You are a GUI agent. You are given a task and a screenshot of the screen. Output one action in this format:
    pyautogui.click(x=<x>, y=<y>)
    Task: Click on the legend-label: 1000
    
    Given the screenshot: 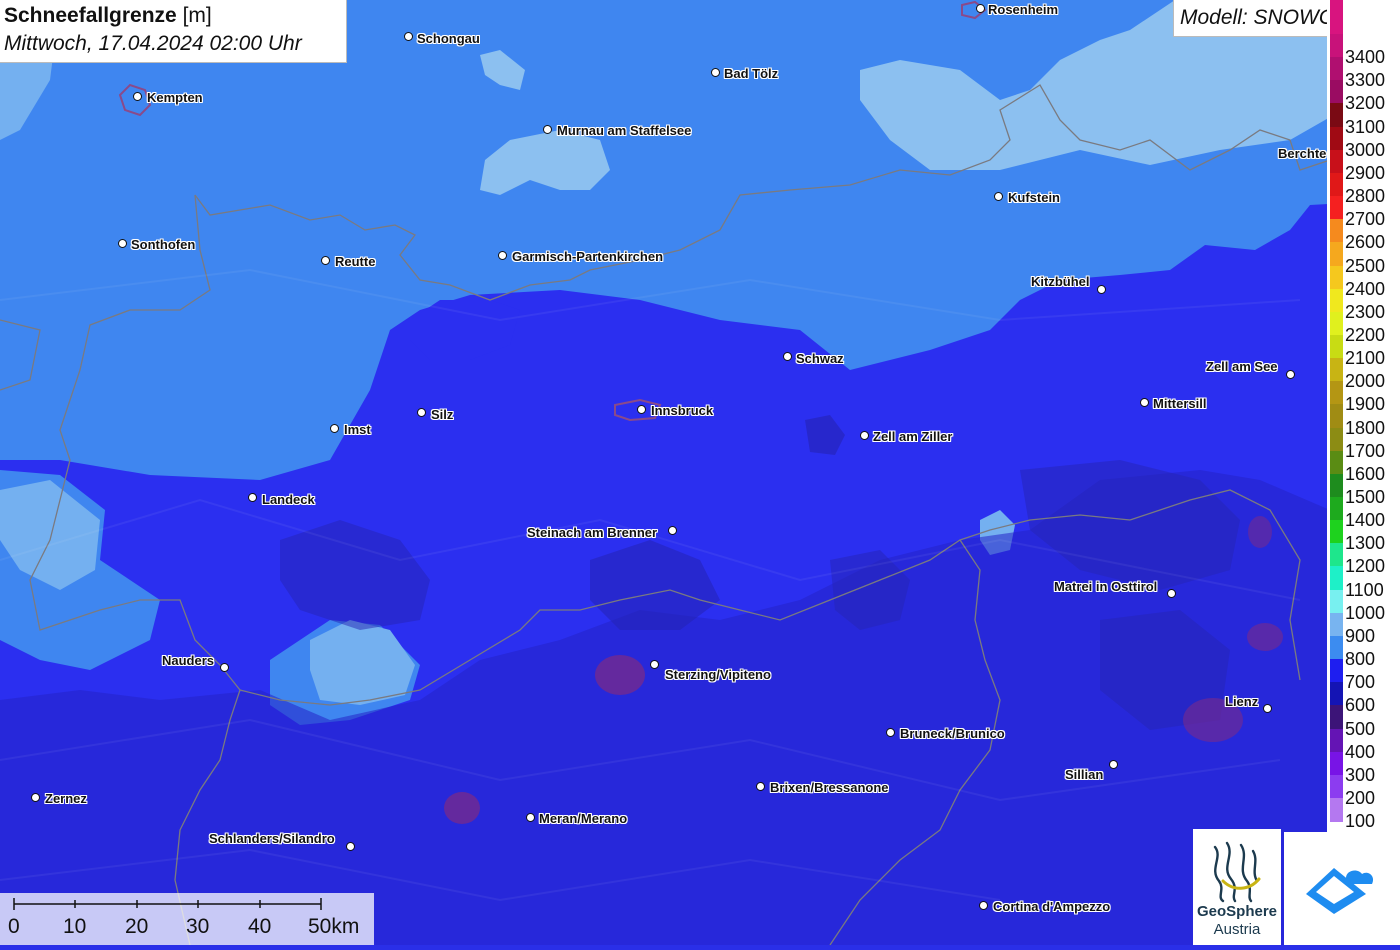 What is the action you would take?
    pyautogui.click(x=1365, y=612)
    